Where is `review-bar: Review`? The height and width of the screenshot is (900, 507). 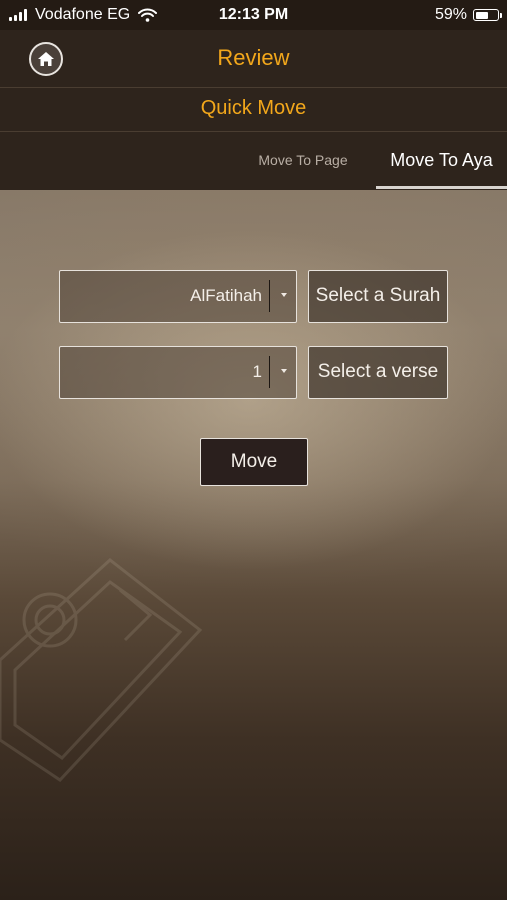 review-bar: Review is located at coordinates (253, 59).